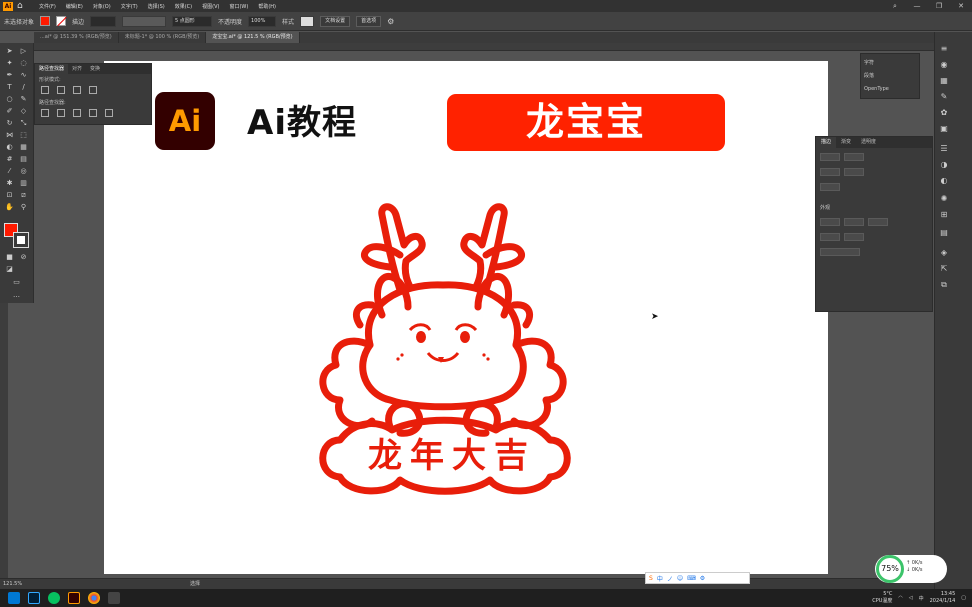 This screenshot has height=607, width=972. What do you see at coordinates (830, 172) in the screenshot?
I see `cap-options` at bounding box center [830, 172].